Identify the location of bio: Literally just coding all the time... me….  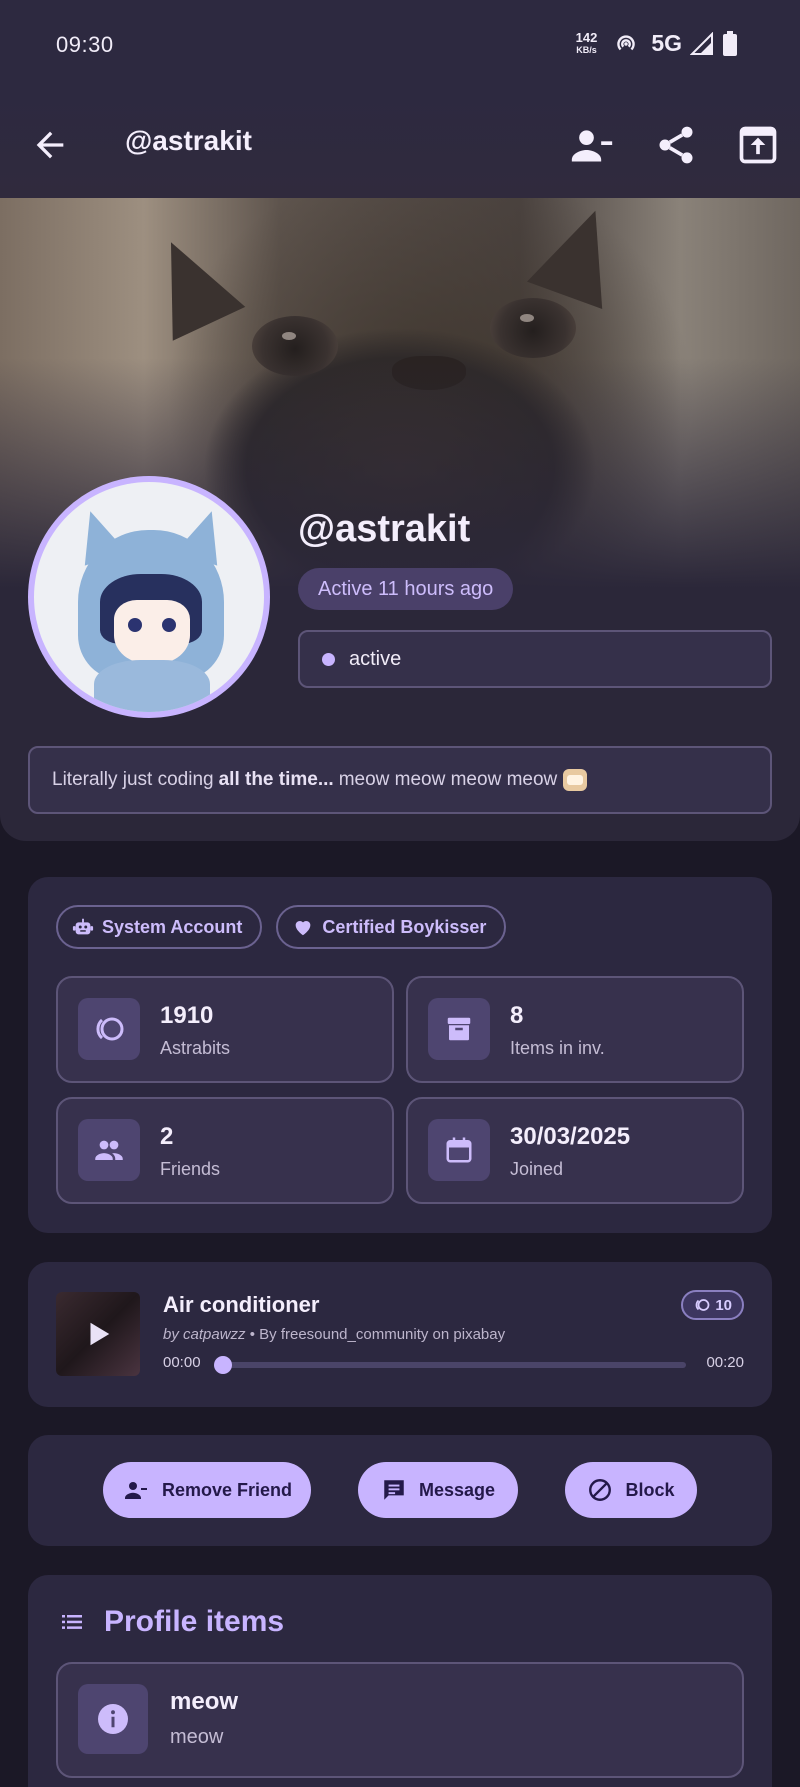
(400, 780).